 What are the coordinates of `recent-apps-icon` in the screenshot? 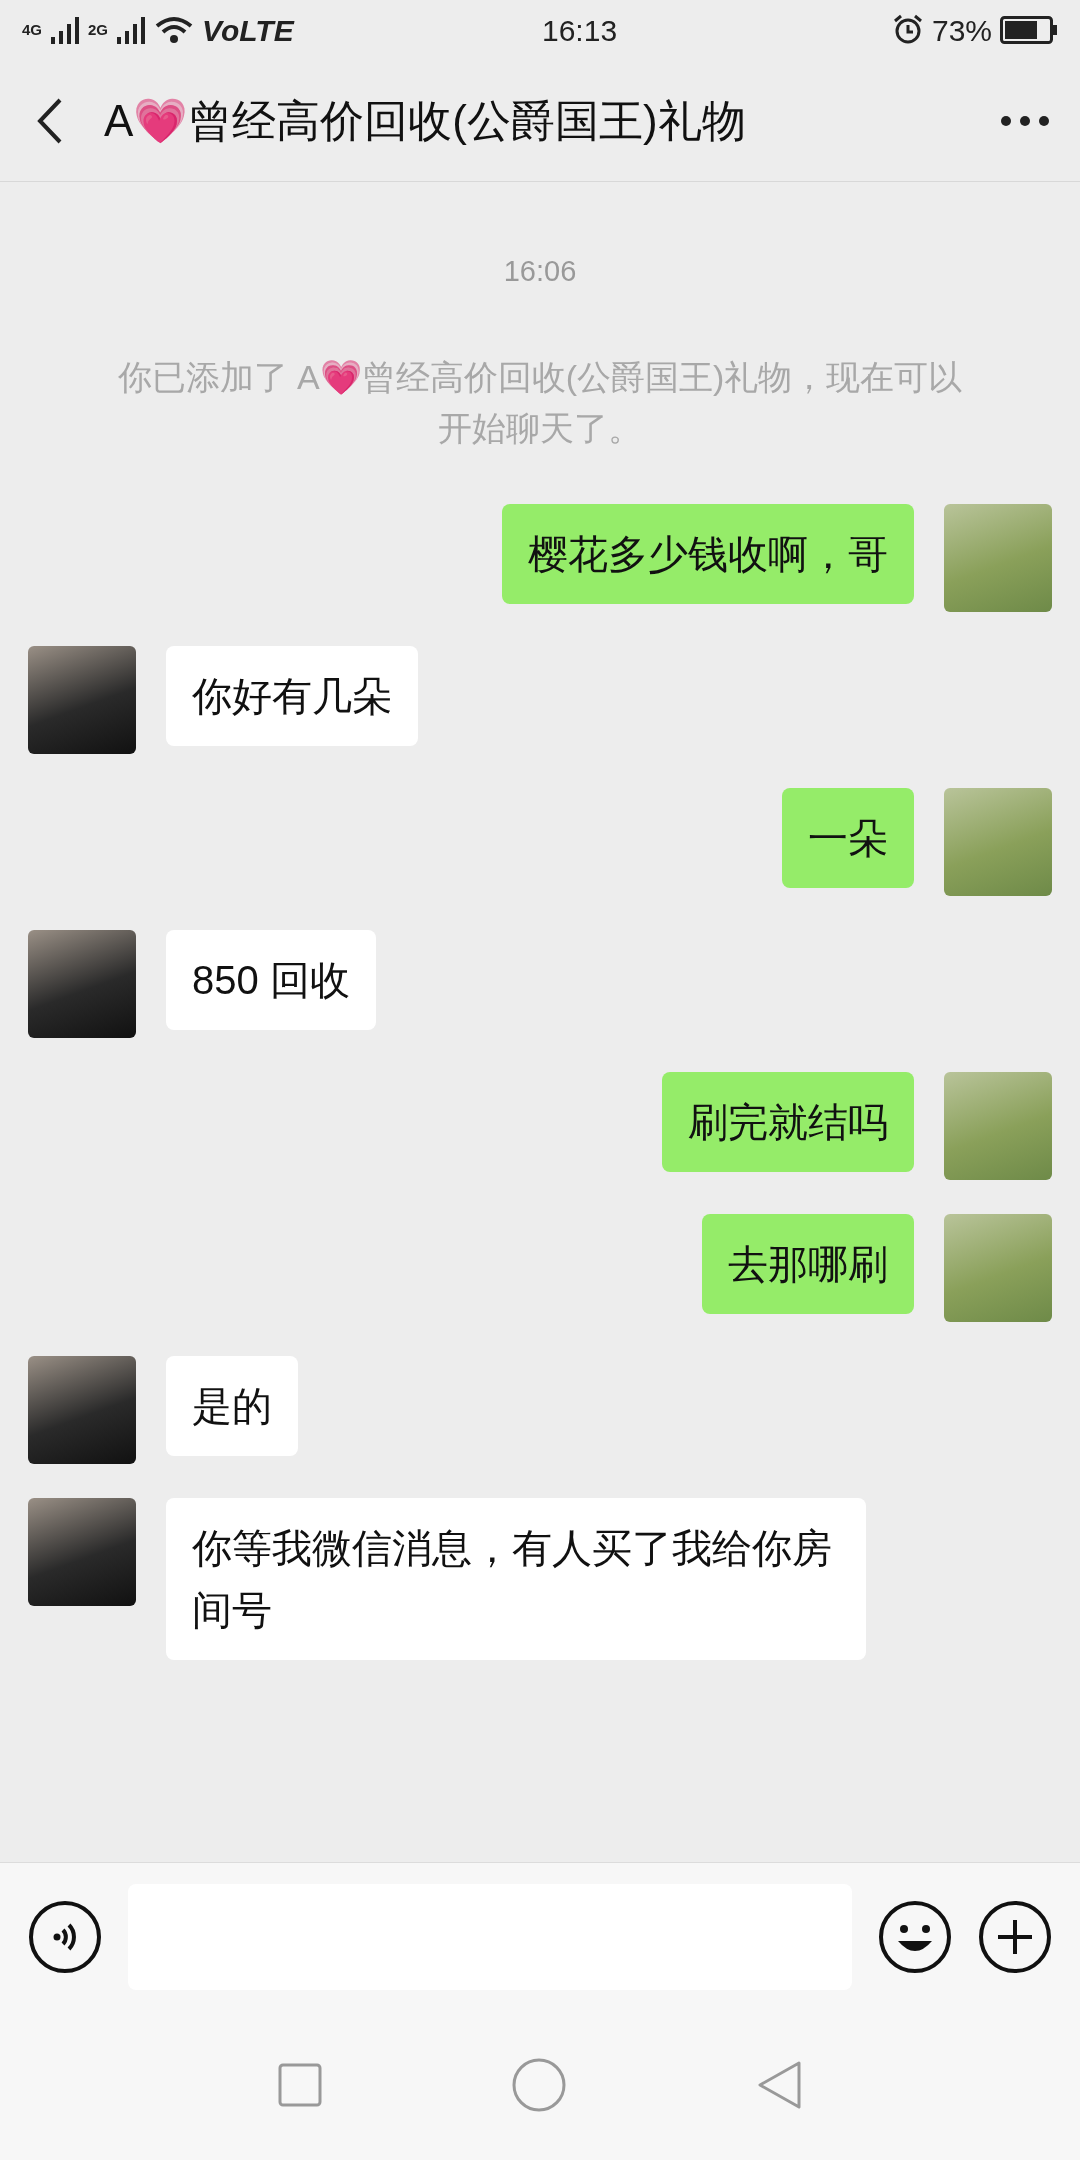 It's located at (300, 2085).